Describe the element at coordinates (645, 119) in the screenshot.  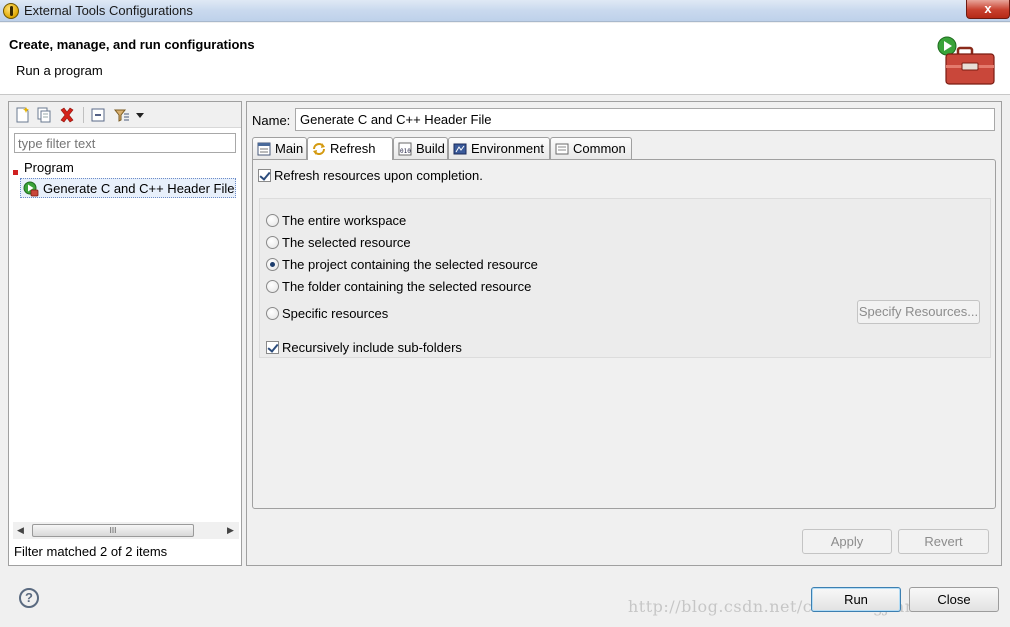
I see `name-field: Generate C and C++ Header File` at that location.